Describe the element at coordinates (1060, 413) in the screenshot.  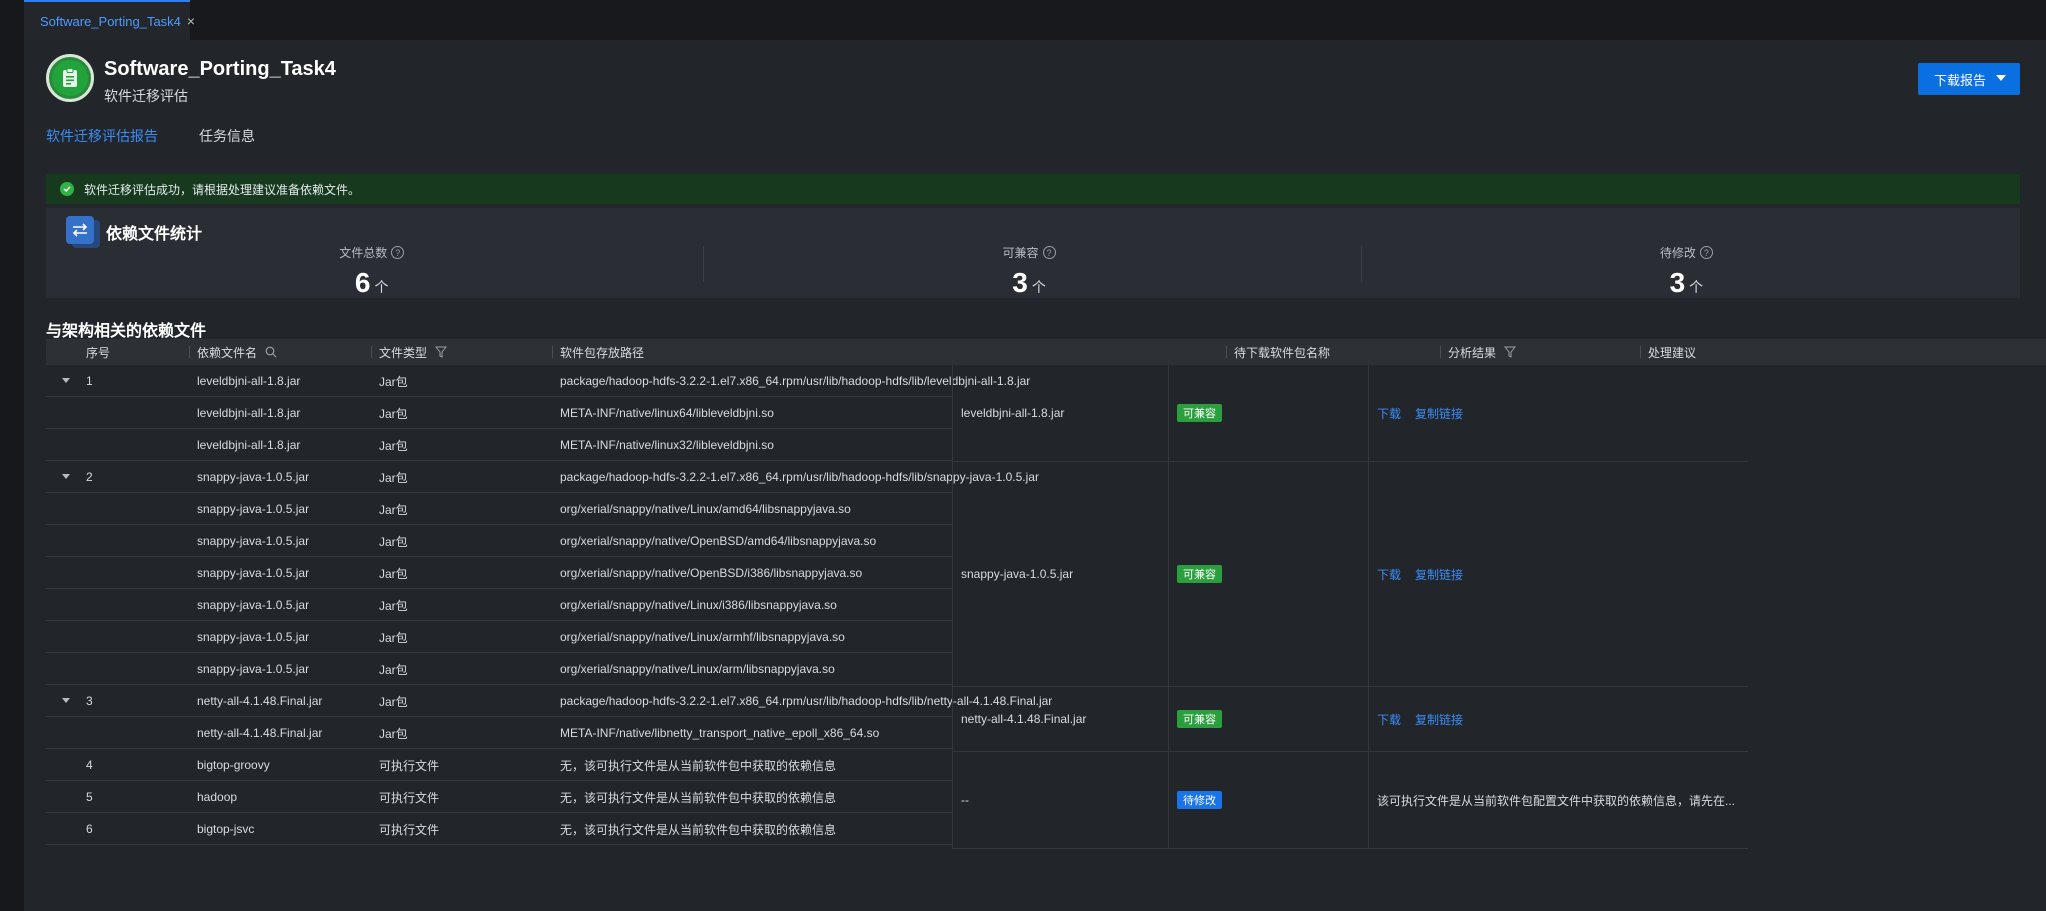
I see `package-name-cell: leveldbjni-all-1.8.jar` at that location.